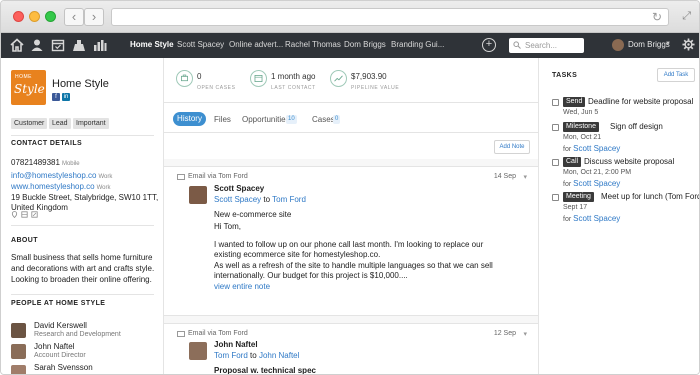 Image resolution: width=700 pixels, height=375 pixels. I want to click on tab-files: Files, so click(222, 119).